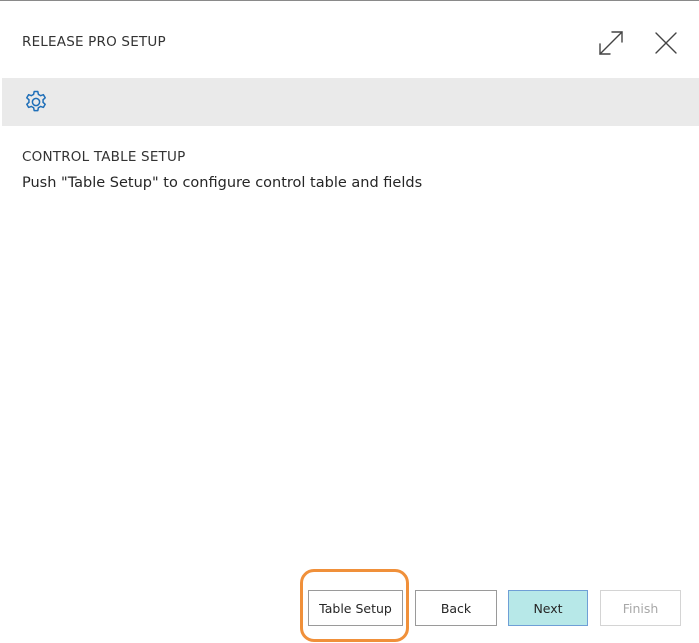 The height and width of the screenshot is (643, 699). What do you see at coordinates (456, 608) in the screenshot?
I see `back-button: Back` at bounding box center [456, 608].